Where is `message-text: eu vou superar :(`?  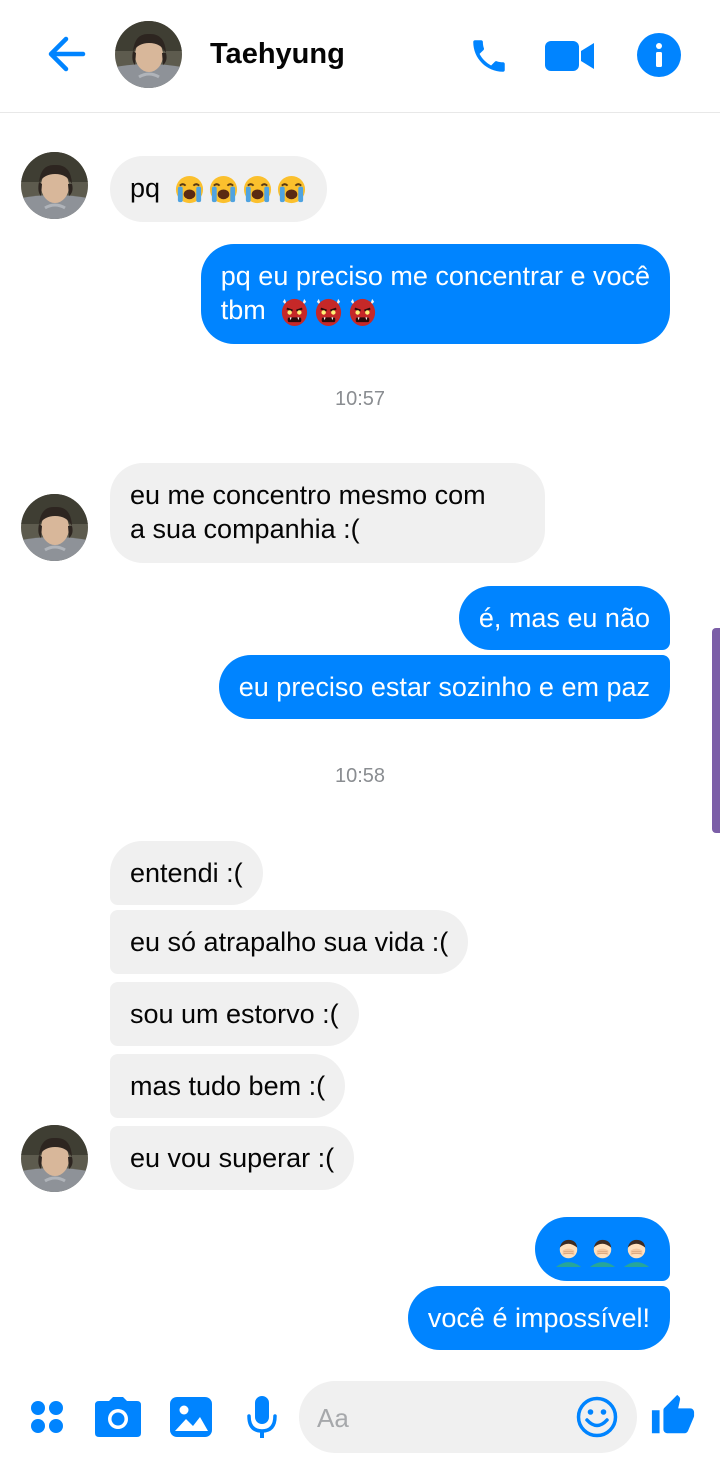 message-text: eu vou superar :( is located at coordinates (232, 1158).